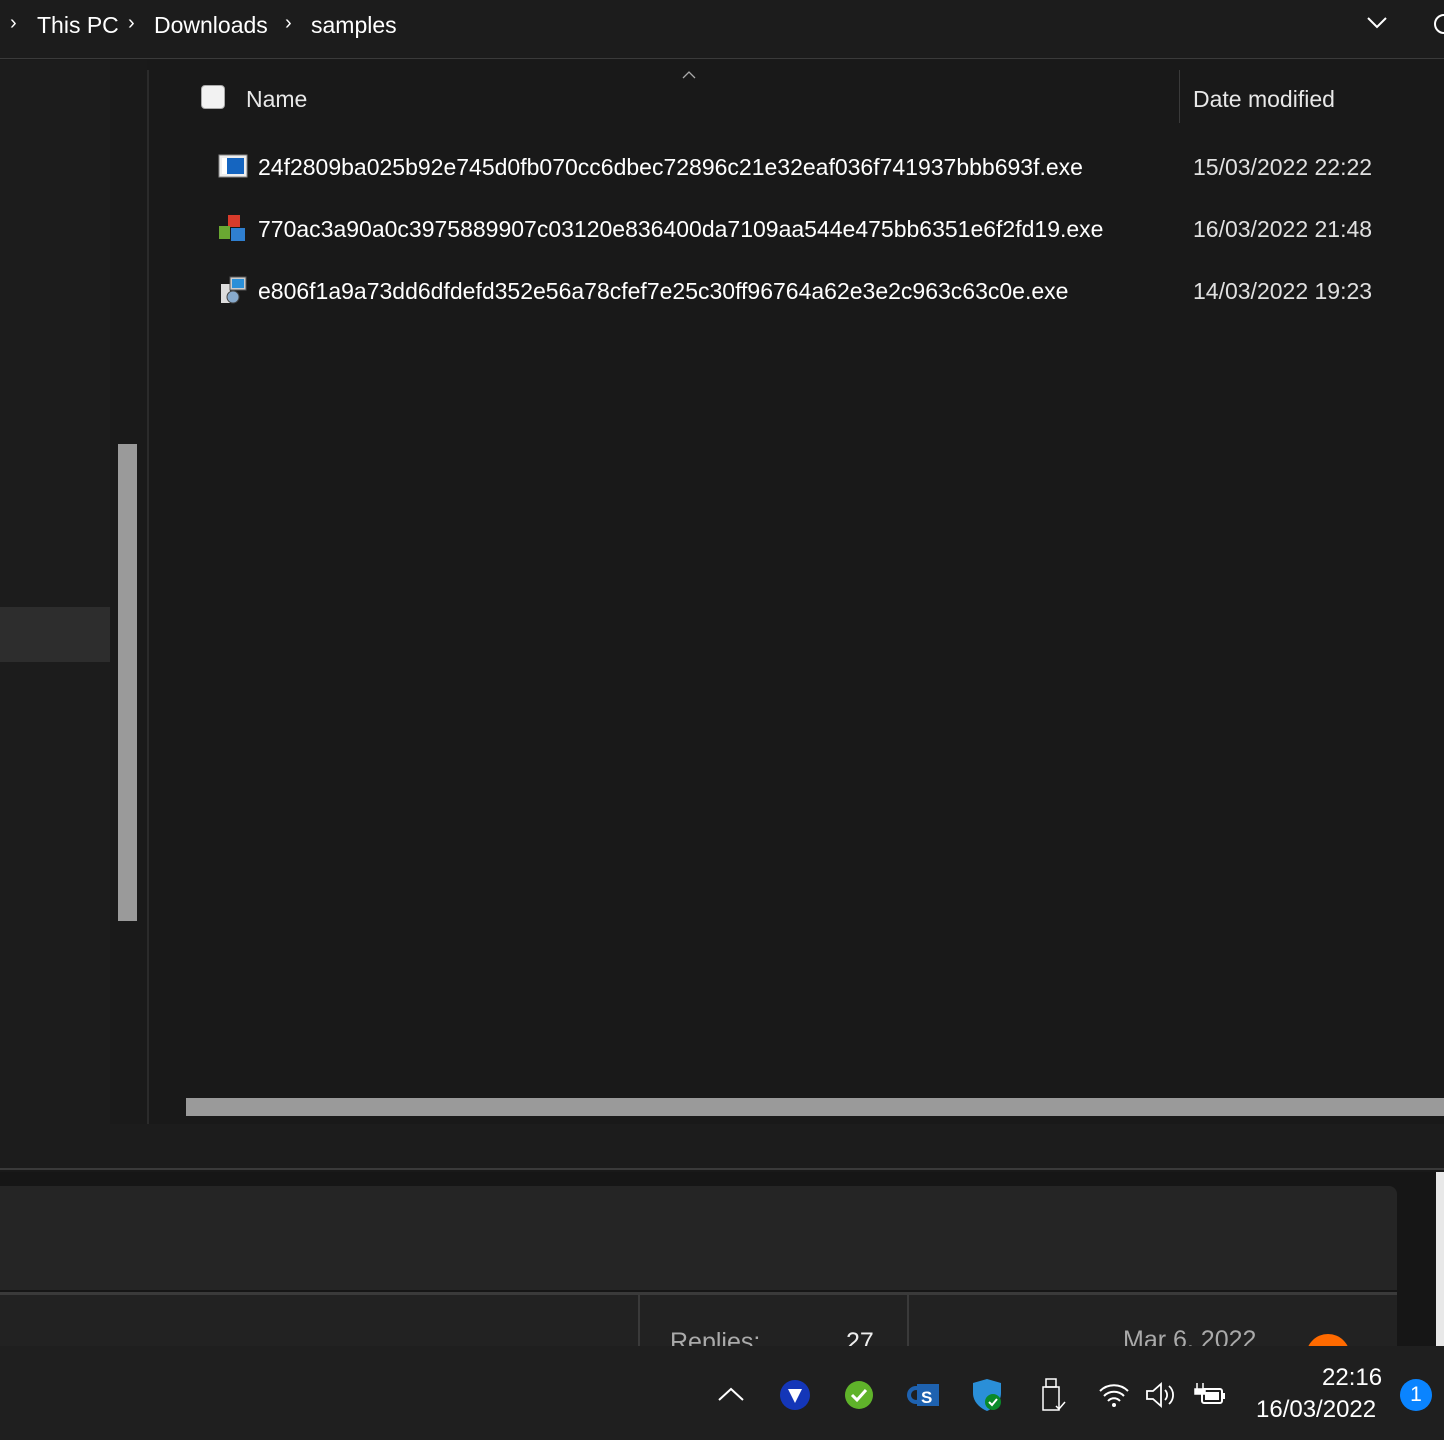 The width and height of the screenshot is (1444, 1440). I want to click on wifi-icon, so click(1114, 1395).